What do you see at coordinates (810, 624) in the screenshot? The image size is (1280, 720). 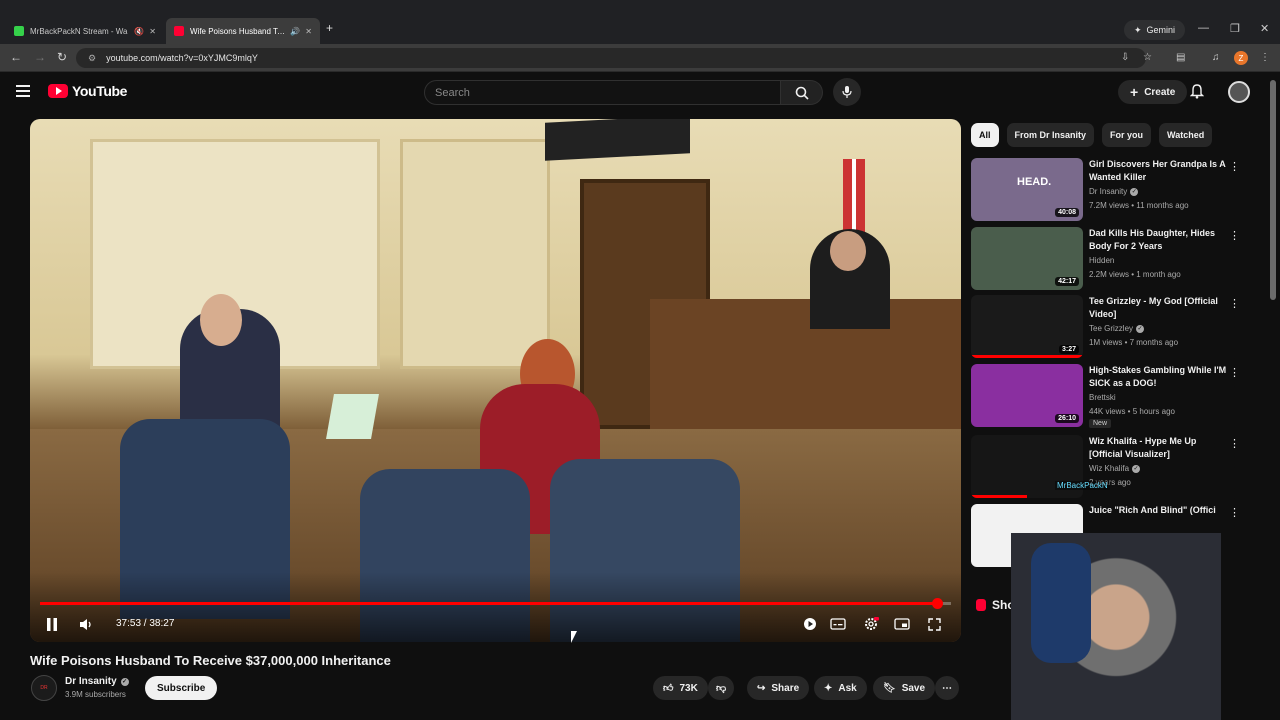 I see `autoplay-toggle` at bounding box center [810, 624].